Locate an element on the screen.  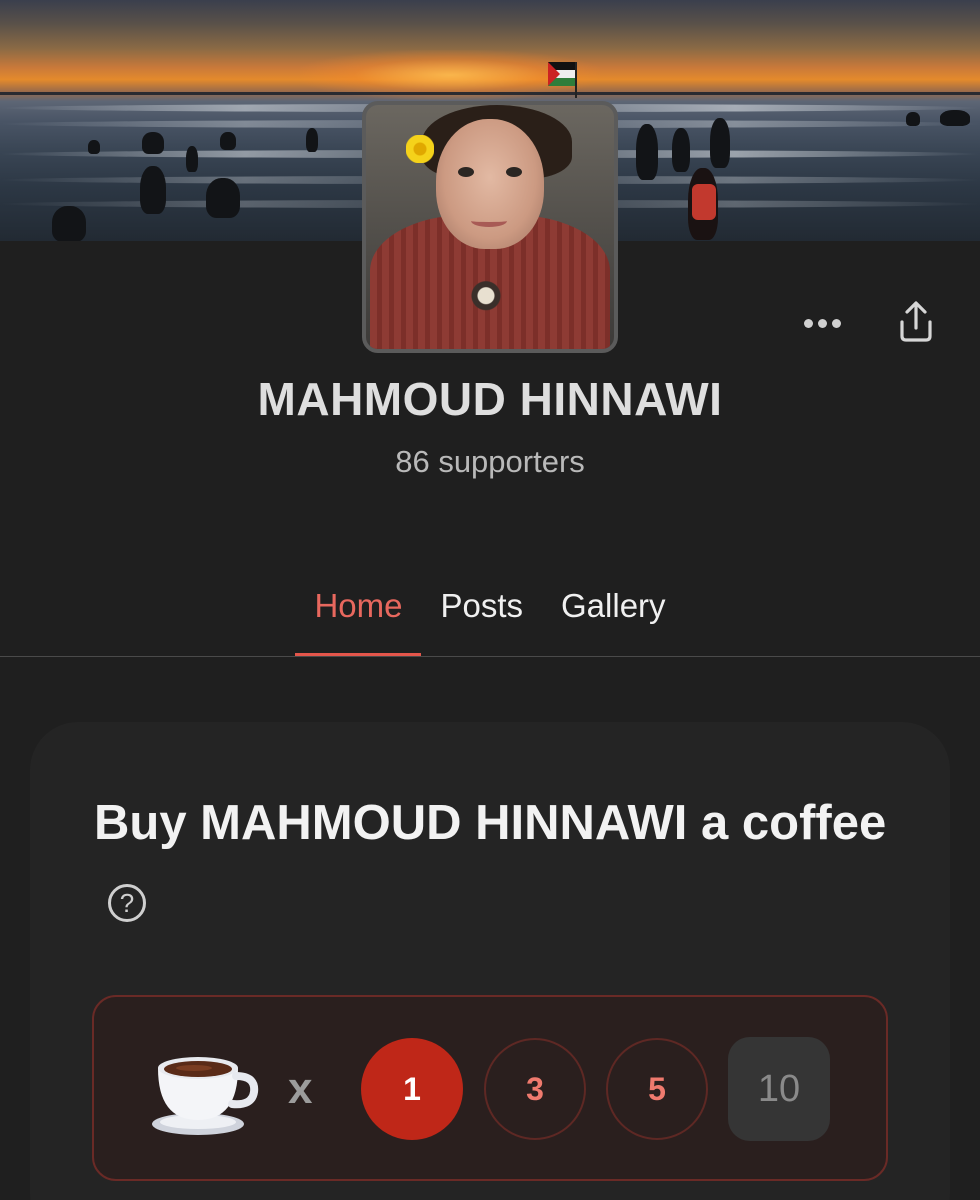
tabs-divider is located at coordinates (490, 656).